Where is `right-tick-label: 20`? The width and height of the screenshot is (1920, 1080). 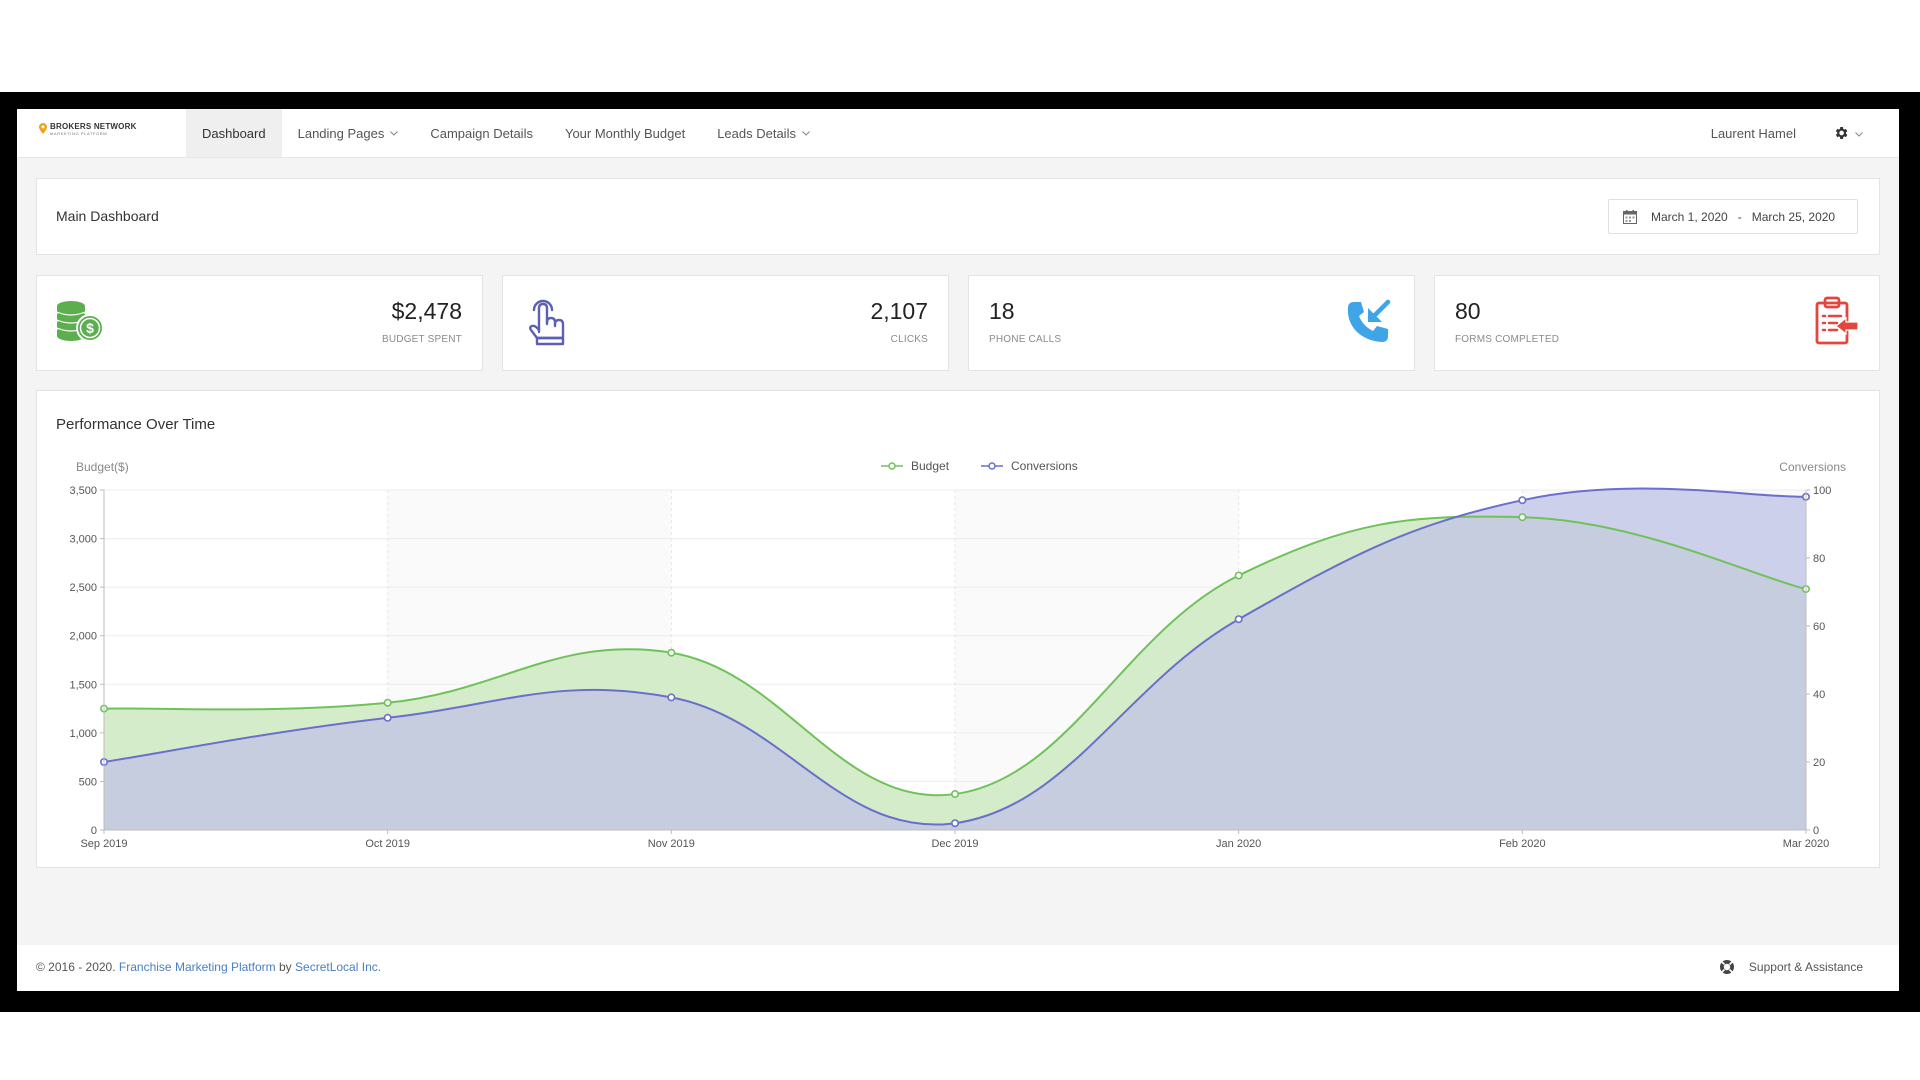
right-tick-label: 20 is located at coordinates (1819, 763).